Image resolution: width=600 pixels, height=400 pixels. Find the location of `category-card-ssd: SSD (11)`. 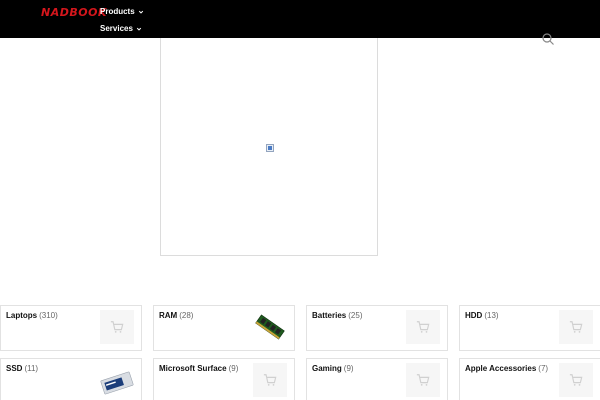

category-card-ssd: SSD (11) is located at coordinates (71, 379).